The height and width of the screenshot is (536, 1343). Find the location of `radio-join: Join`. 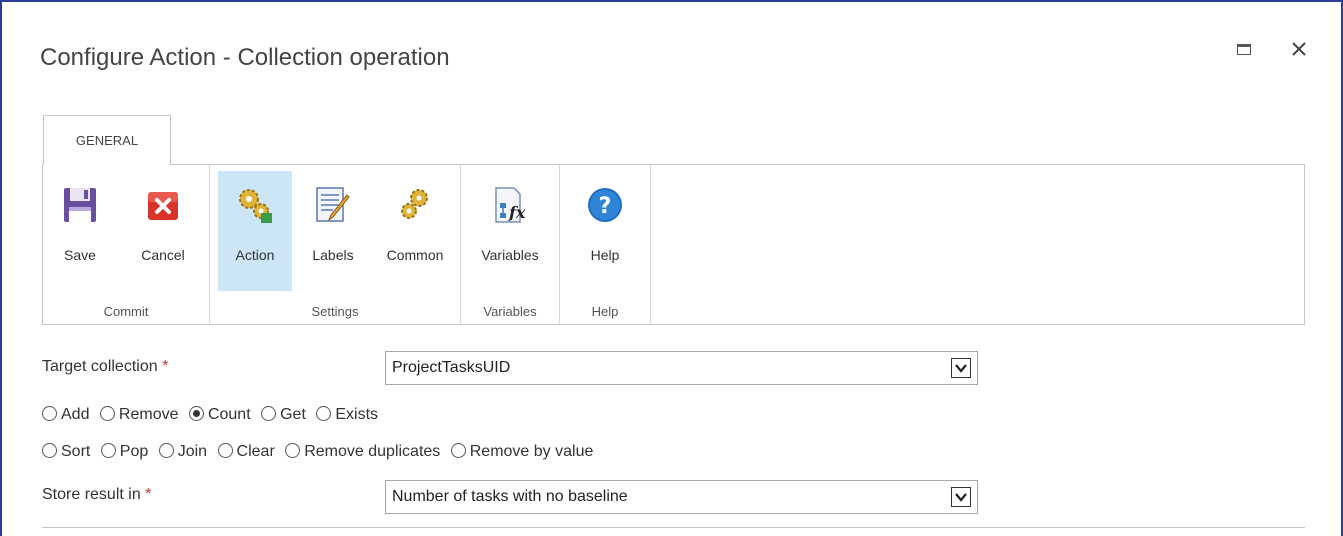

radio-join: Join is located at coordinates (183, 452).